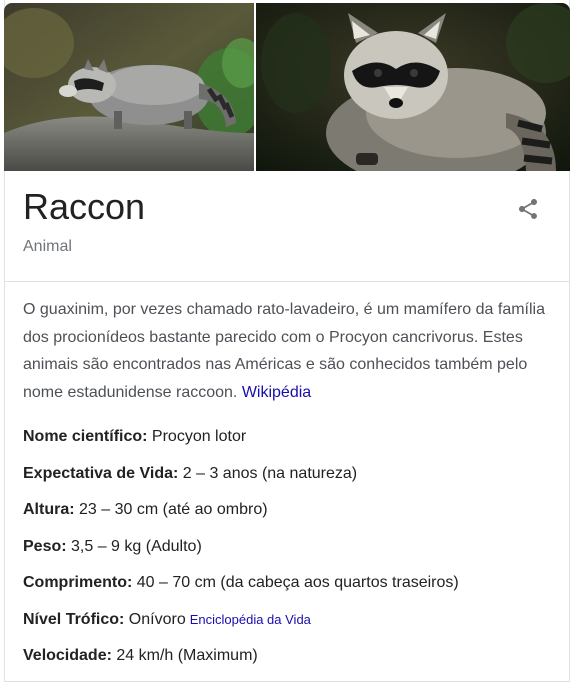 This screenshot has height=682, width=576. What do you see at coordinates (293, 444) in the screenshot?
I see `fact-scientific-name: Nome científico: Procyon lotor` at bounding box center [293, 444].